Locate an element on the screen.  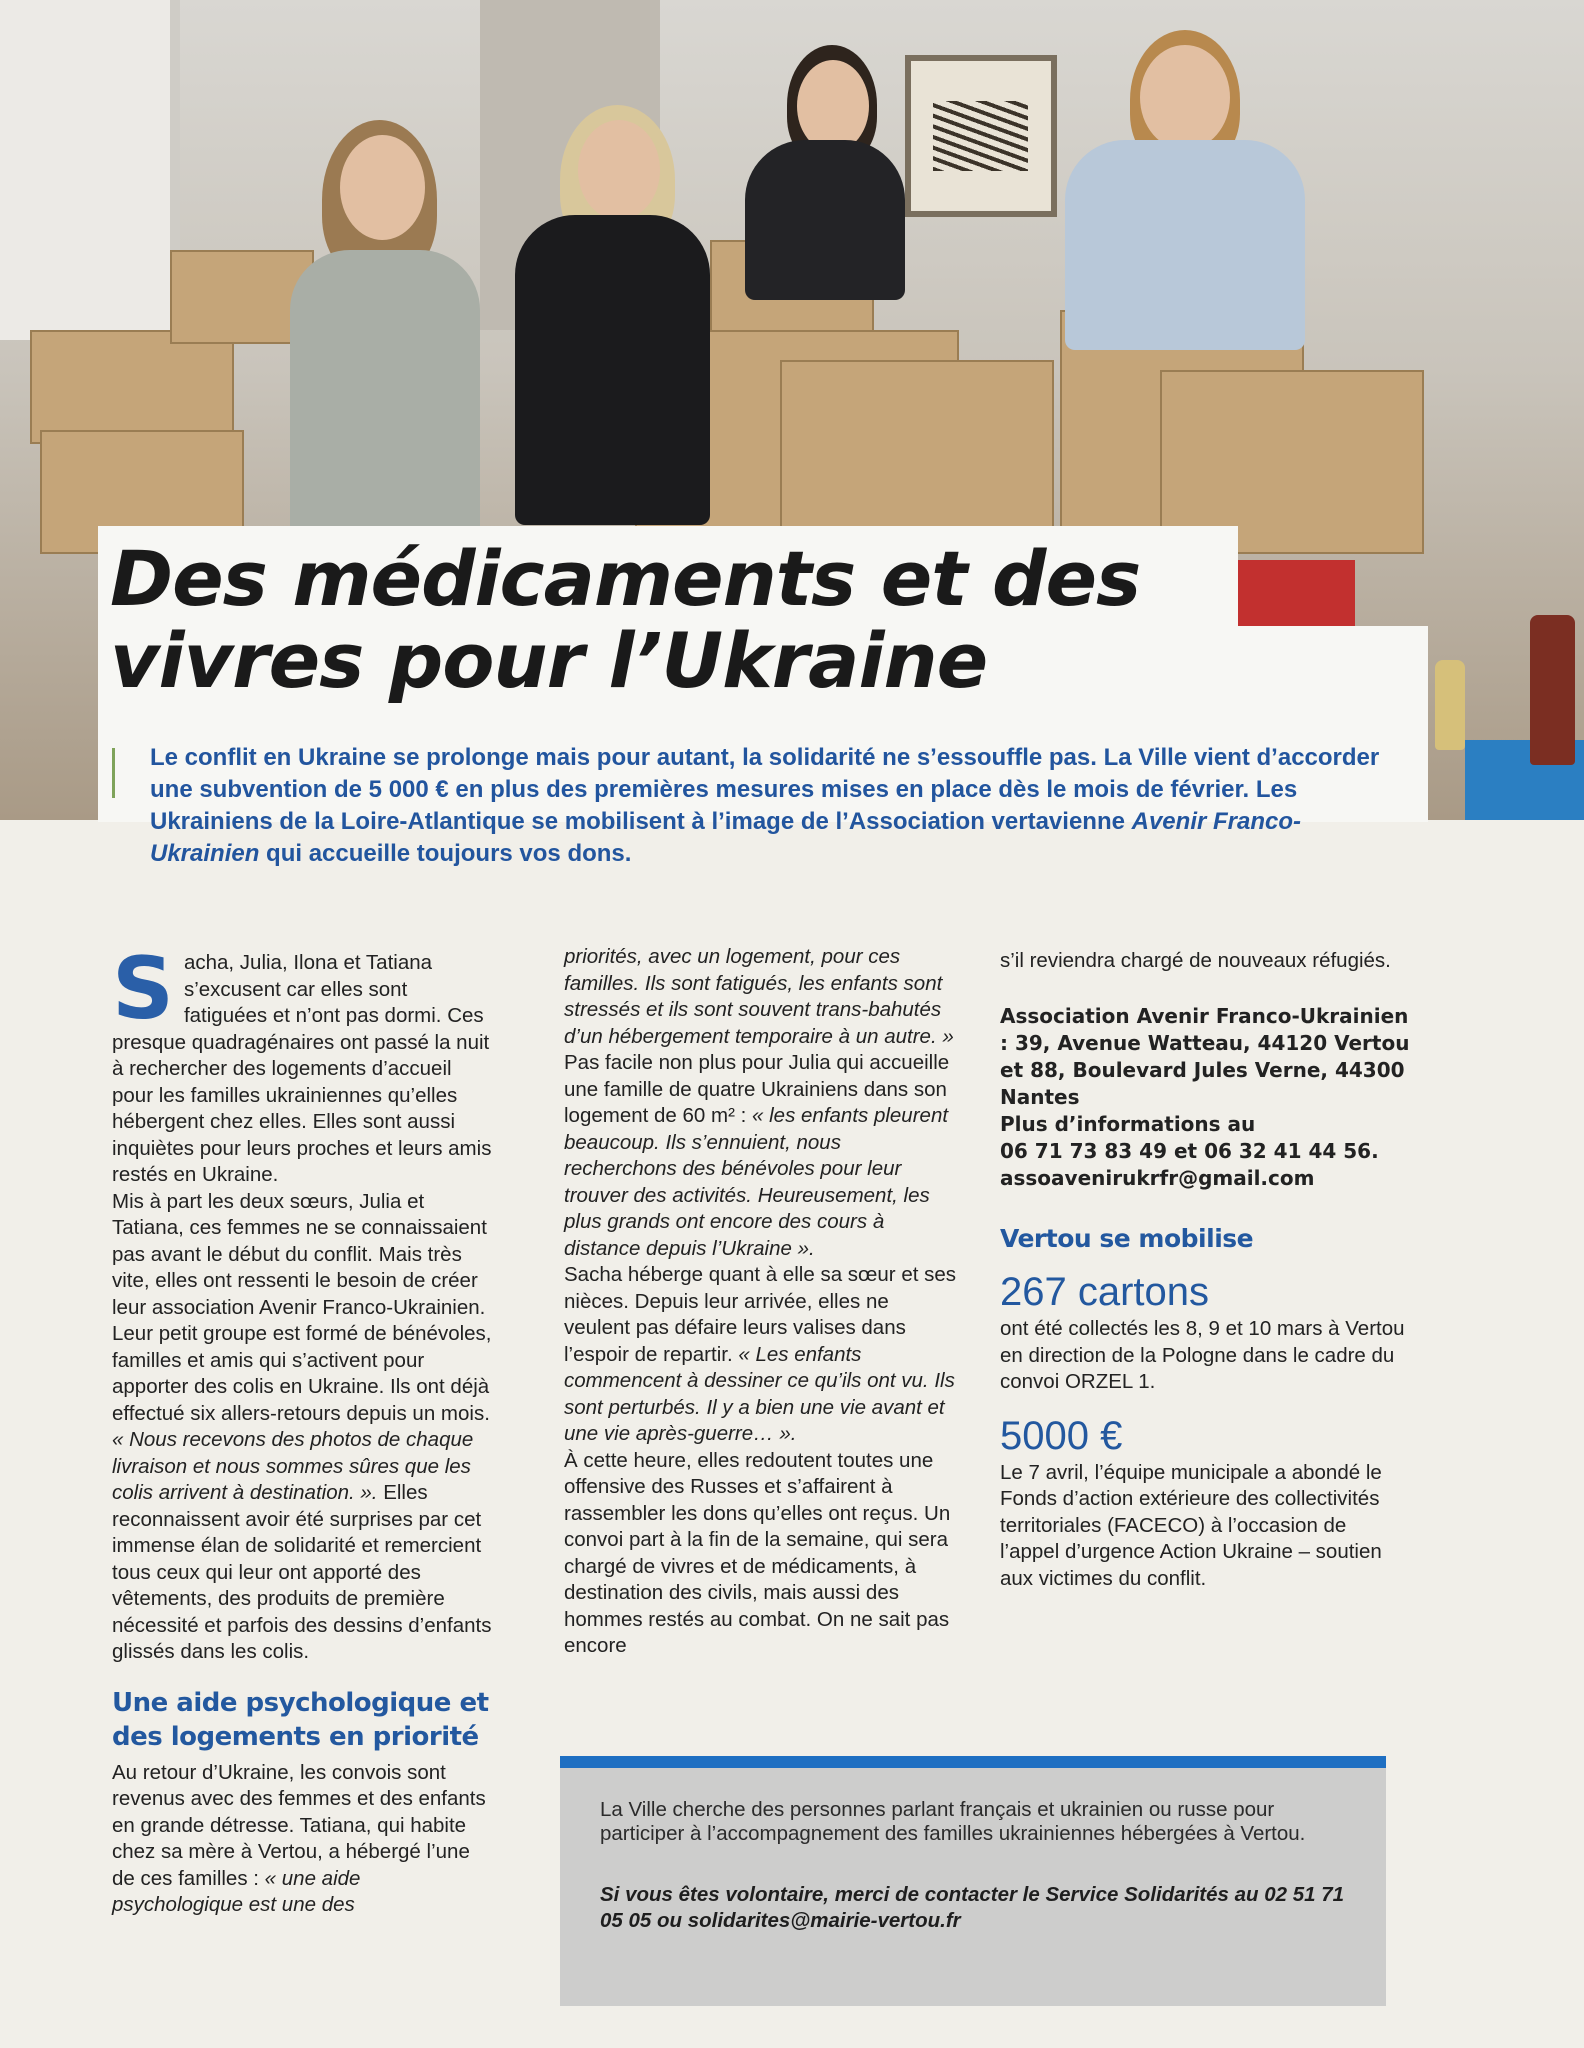
sidebar-title: Vertou se mobilise is located at coordinates (1127, 1238).